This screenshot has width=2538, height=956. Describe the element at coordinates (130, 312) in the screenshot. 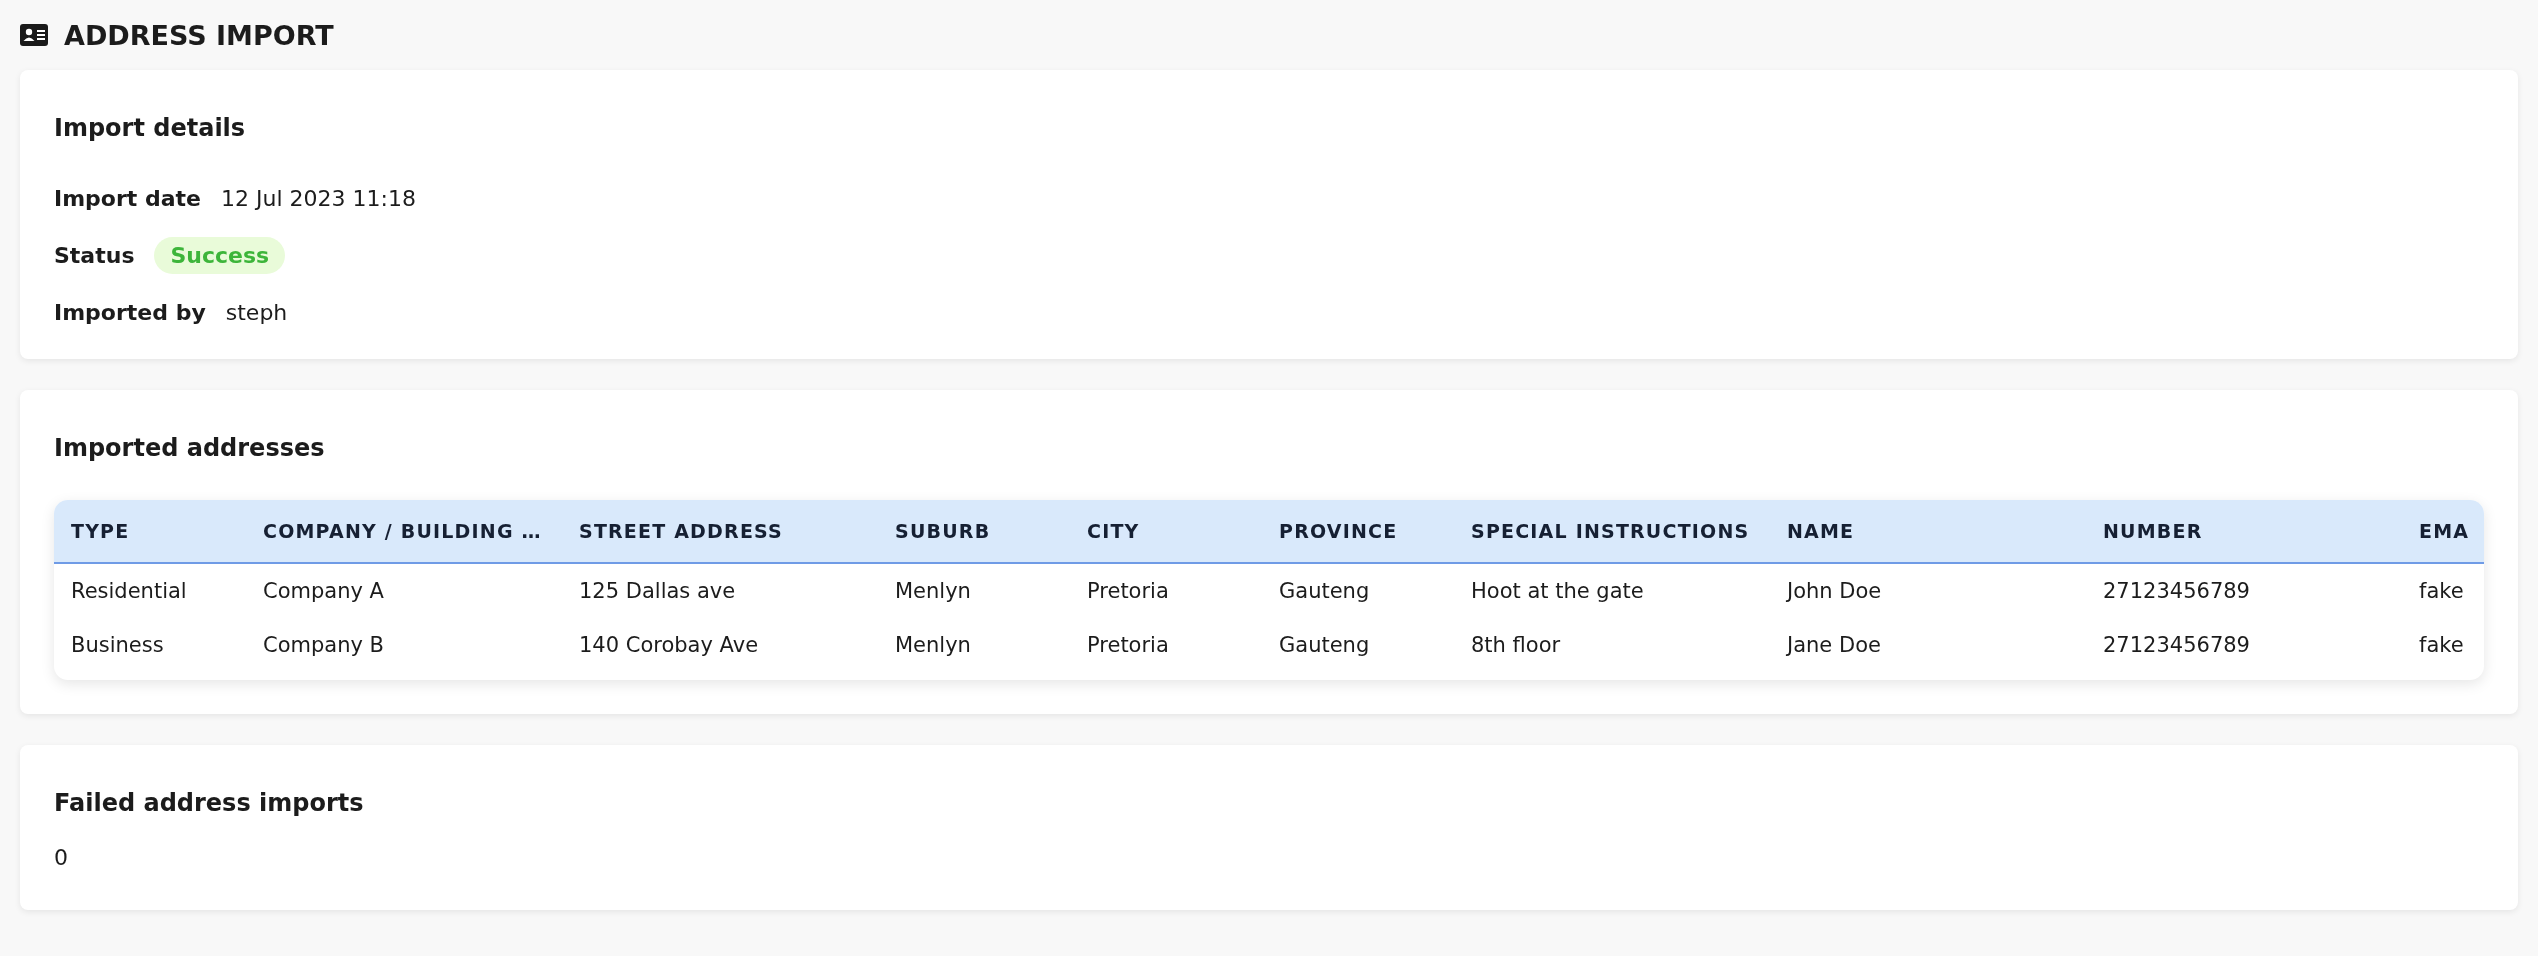

I see `field-label: Imported by` at that location.